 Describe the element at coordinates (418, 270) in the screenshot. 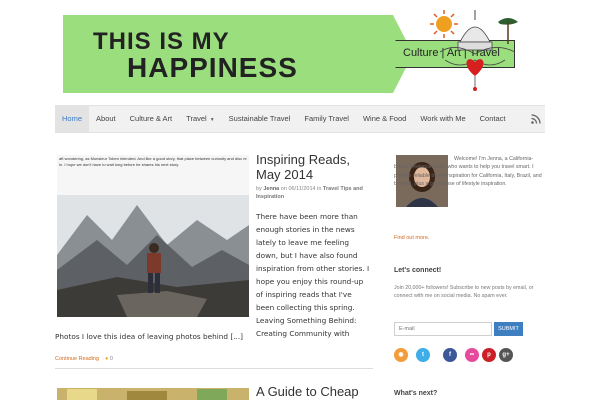

I see `connect-heading: Let's connect!` at that location.